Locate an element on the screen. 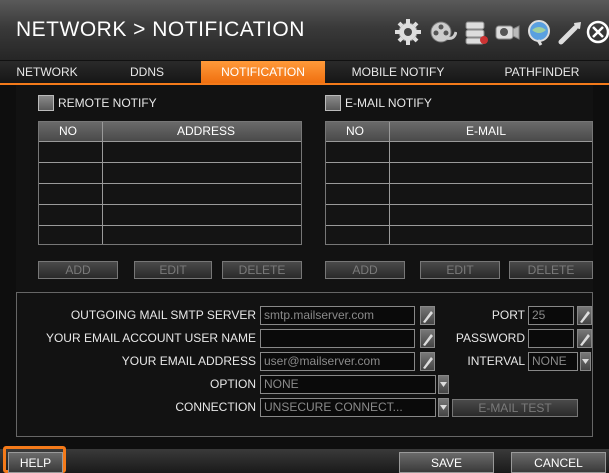 This screenshot has width=609, height=473. remote-address-table: NO ADDRESS is located at coordinates (170, 183).